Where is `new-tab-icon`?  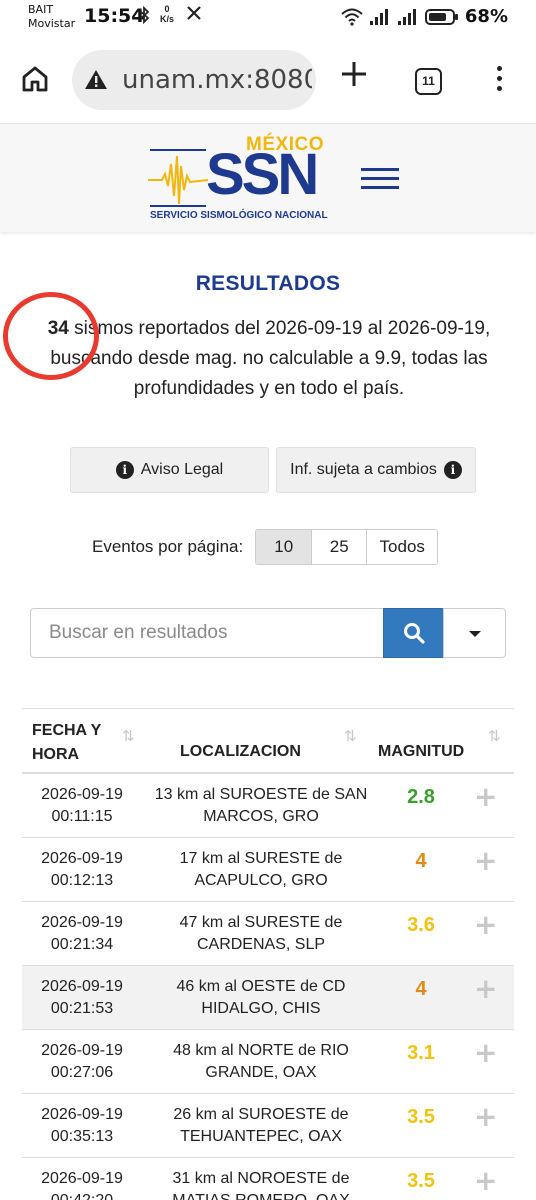
new-tab-icon is located at coordinates (354, 77).